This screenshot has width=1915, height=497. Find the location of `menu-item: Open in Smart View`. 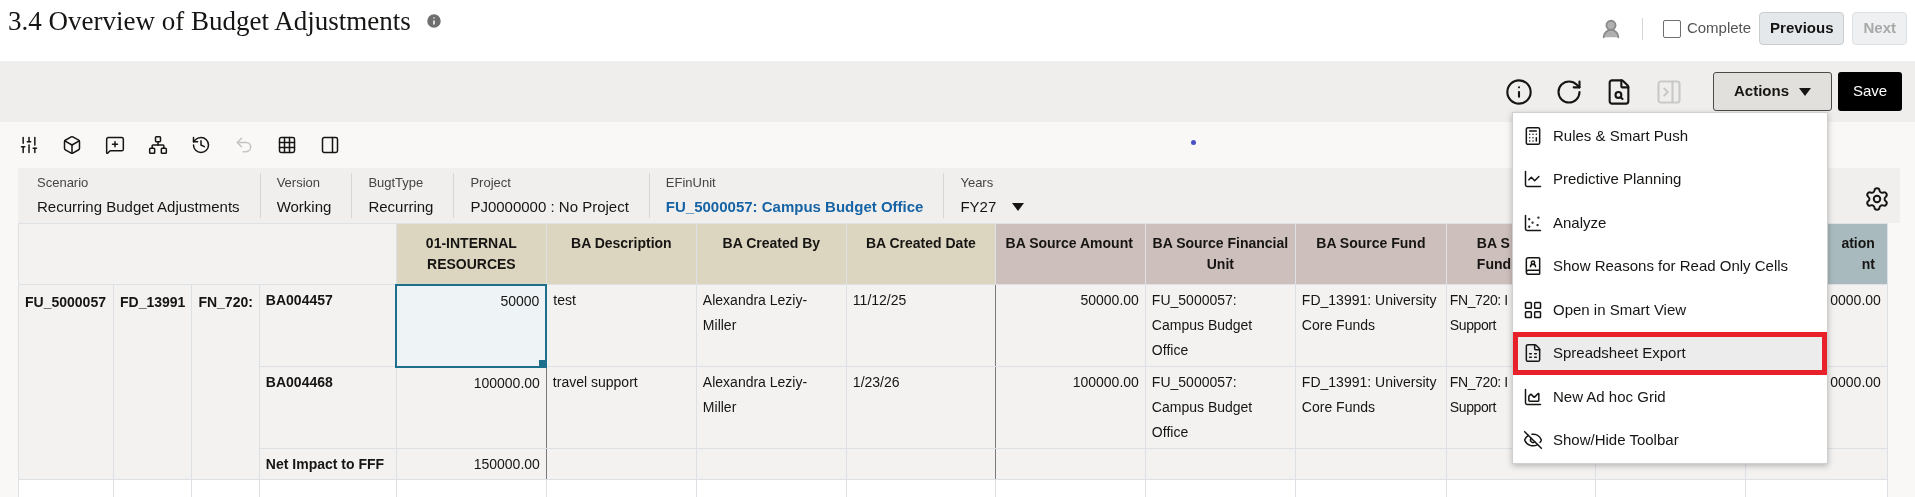

menu-item: Open in Smart View is located at coordinates (1670, 310).